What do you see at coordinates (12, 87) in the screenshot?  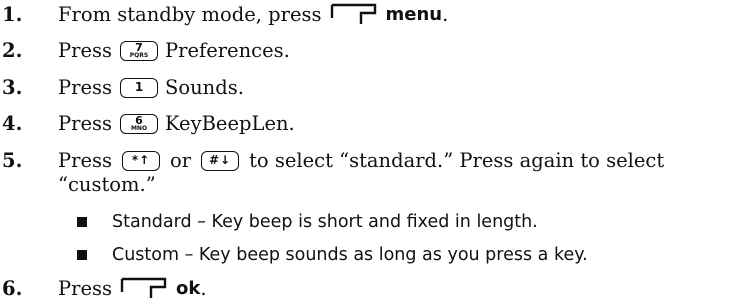 I see `step-number: 3.` at bounding box center [12, 87].